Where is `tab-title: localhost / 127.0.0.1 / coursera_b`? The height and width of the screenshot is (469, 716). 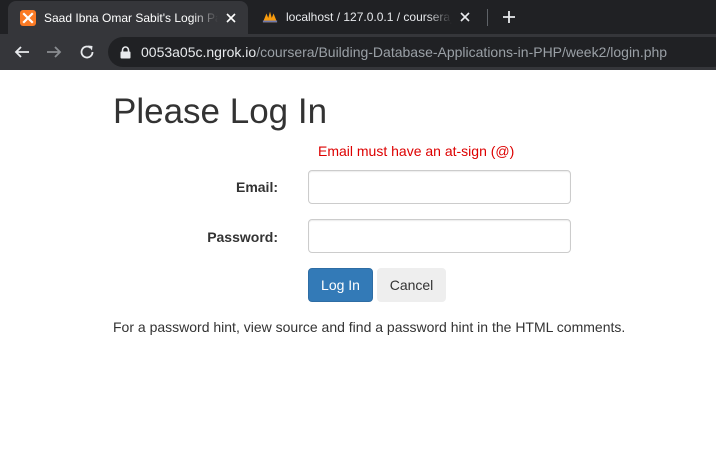 tab-title: localhost / 127.0.0.1 / coursera_b is located at coordinates (369, 17).